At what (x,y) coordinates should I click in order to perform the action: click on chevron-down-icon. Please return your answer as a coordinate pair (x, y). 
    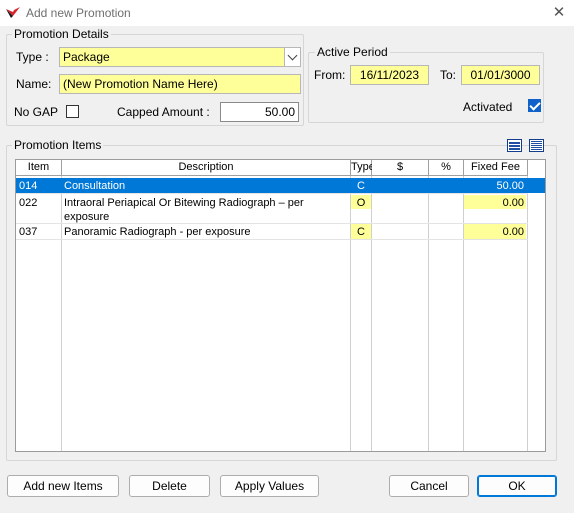
    Looking at the image, I should click on (292, 57).